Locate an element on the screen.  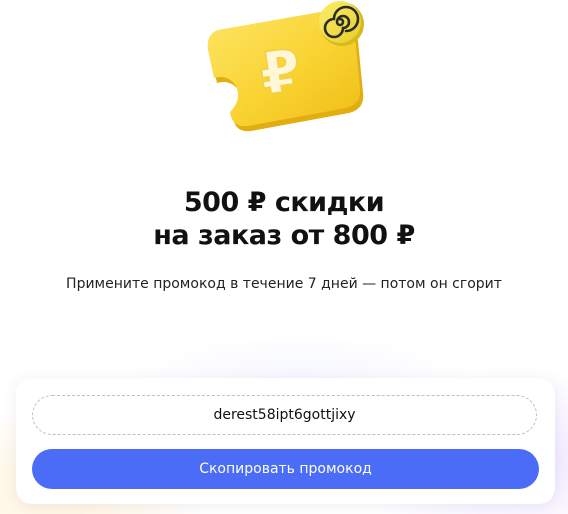
ruble-coupon-icon: ₽ is located at coordinates (285, 66).